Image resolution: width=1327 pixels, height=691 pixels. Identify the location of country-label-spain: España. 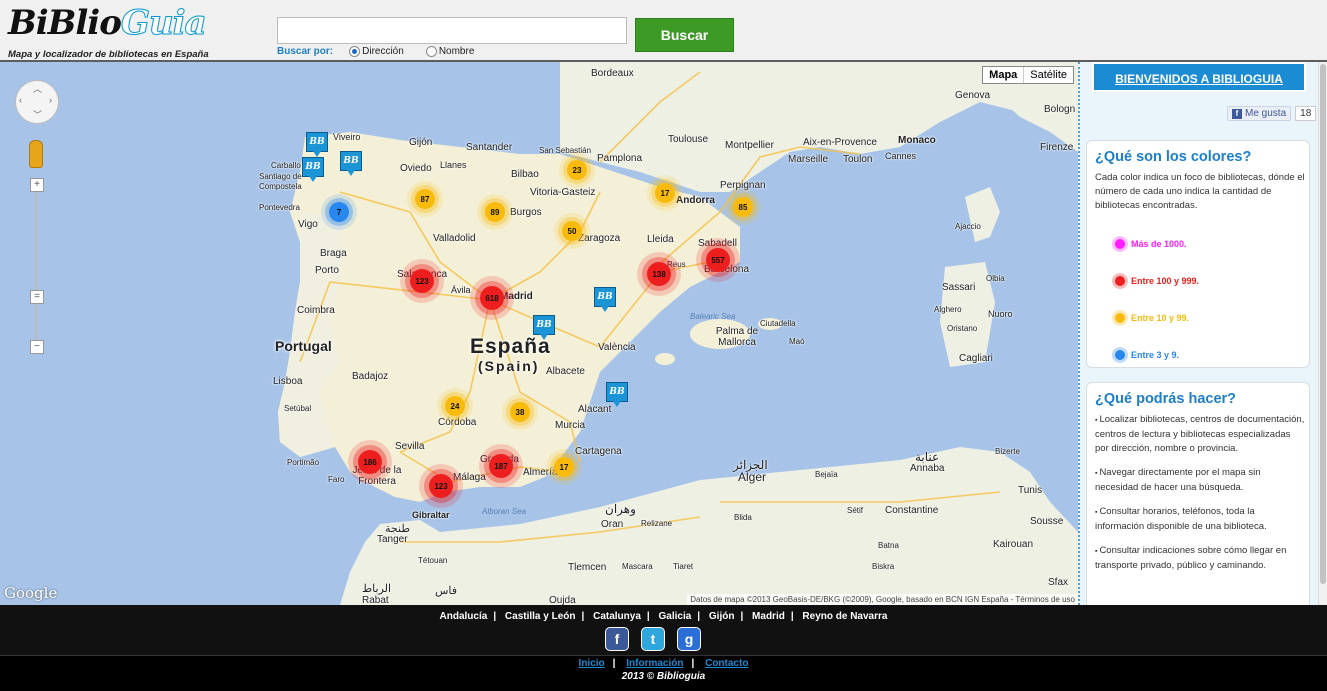
(510, 346).